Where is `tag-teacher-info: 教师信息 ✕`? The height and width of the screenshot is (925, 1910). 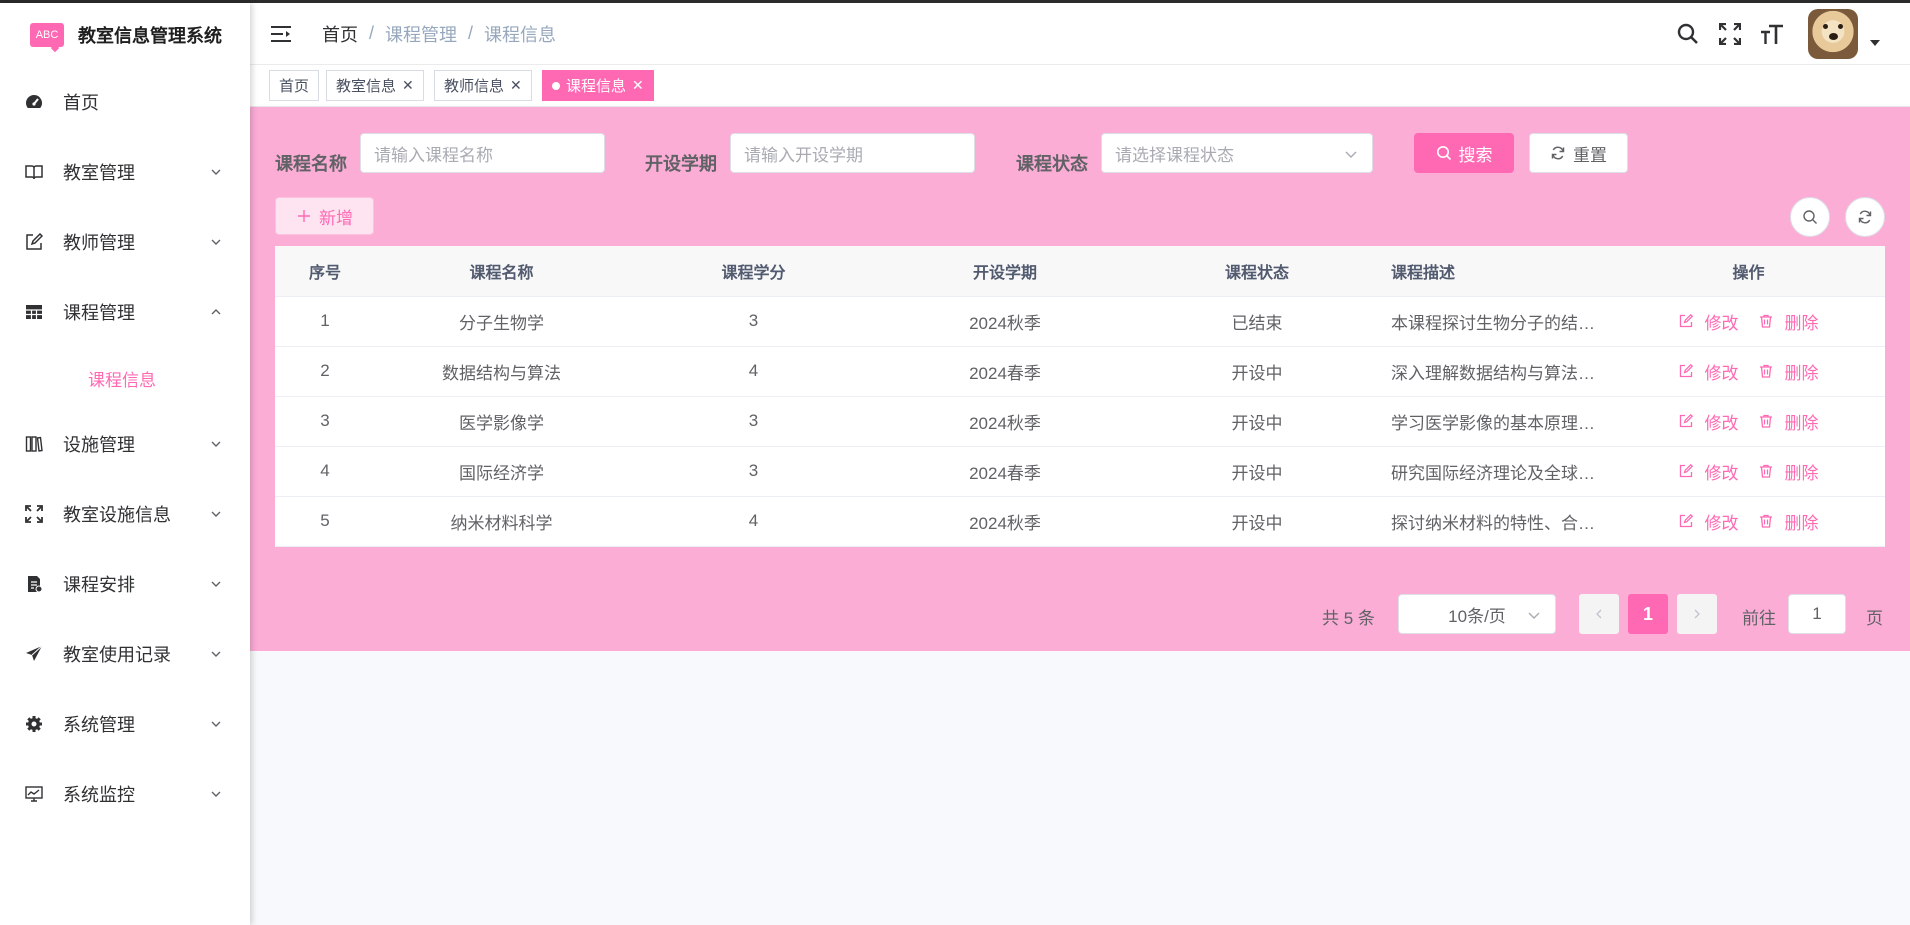 tag-teacher-info: 教师信息 ✕ is located at coordinates (483, 85).